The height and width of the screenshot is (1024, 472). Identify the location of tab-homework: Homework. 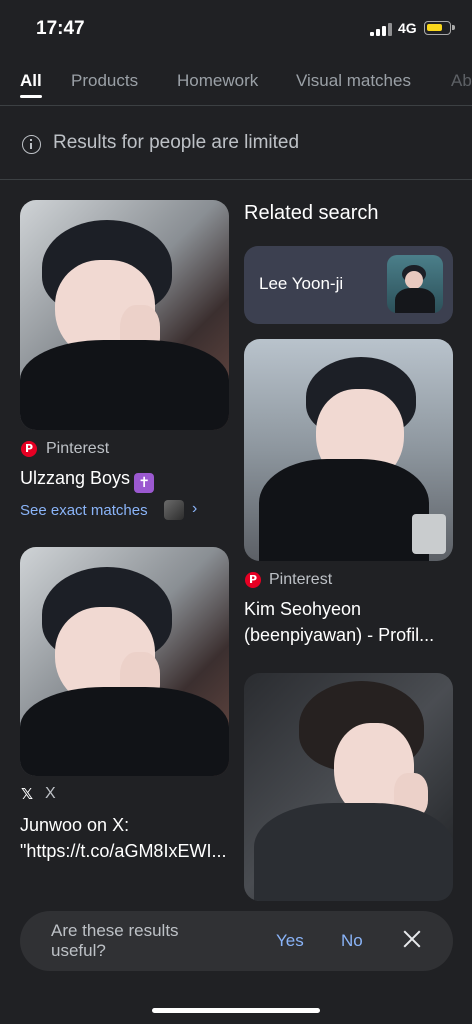
(217, 81).